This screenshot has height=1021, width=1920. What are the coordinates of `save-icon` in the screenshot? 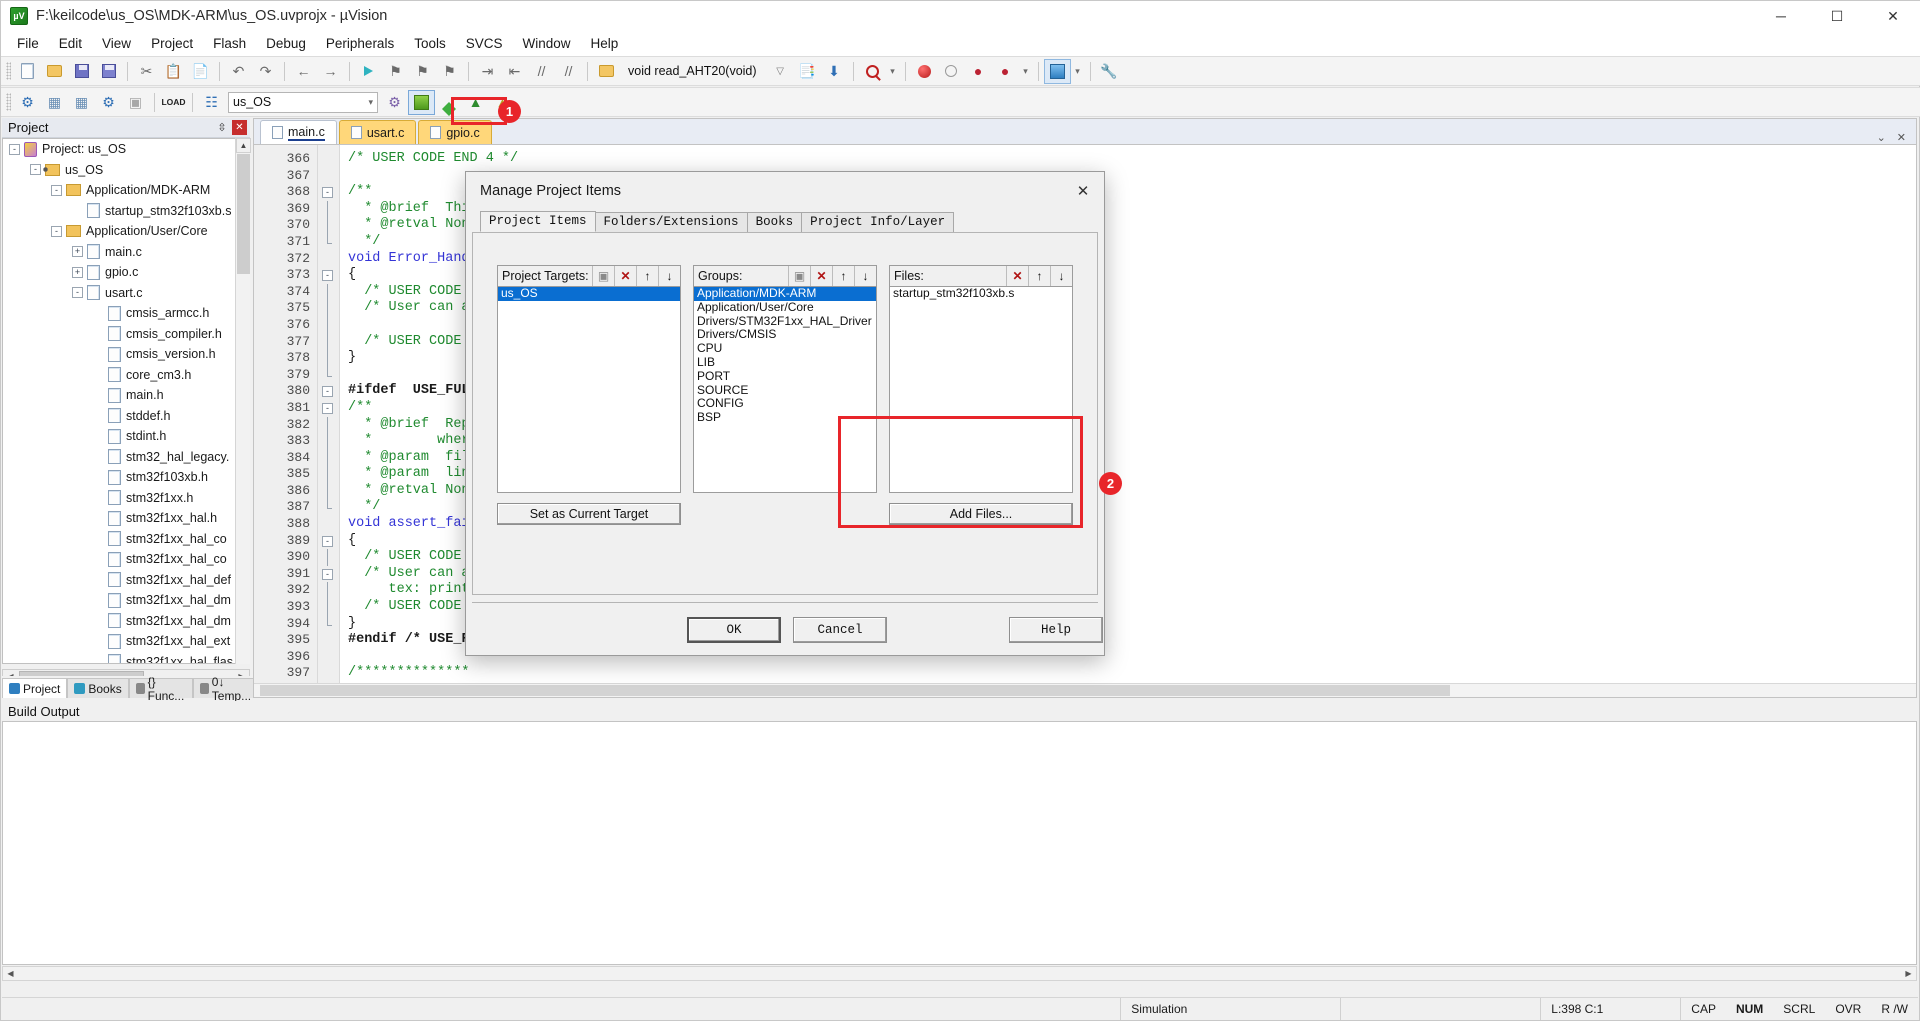 It's located at (81, 71).